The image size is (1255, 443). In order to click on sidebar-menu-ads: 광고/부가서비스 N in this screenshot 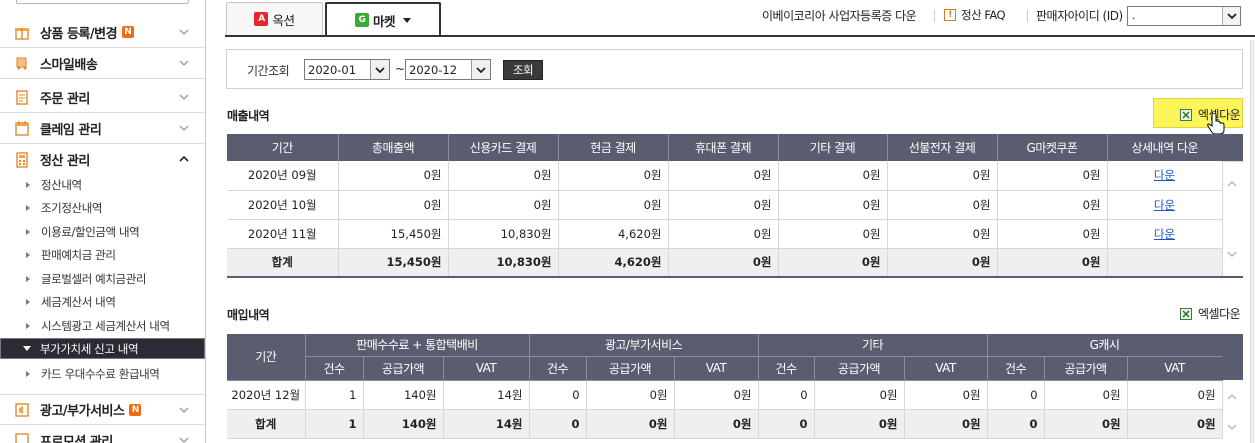, I will do `click(102, 409)`.